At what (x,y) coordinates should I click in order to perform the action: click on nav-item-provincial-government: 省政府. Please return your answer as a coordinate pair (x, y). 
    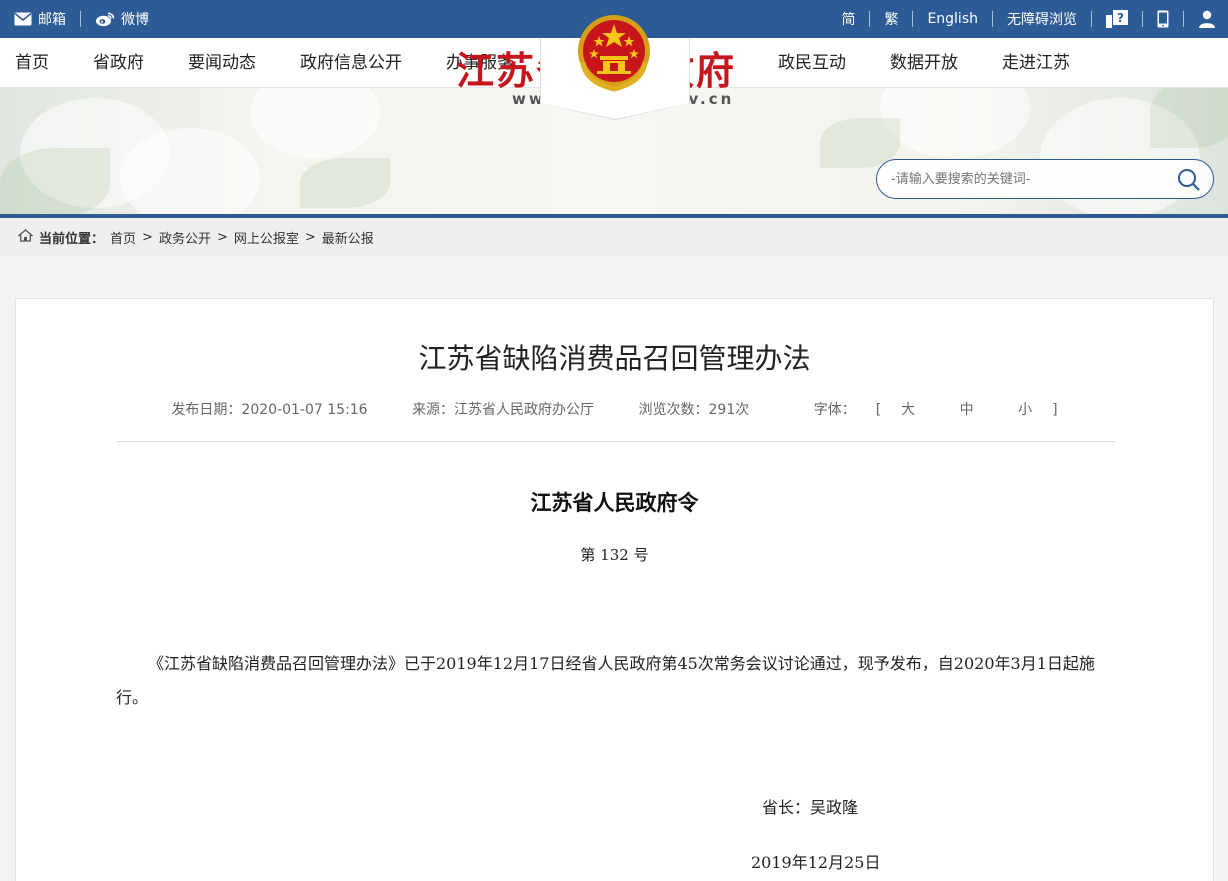
    Looking at the image, I should click on (118, 63).